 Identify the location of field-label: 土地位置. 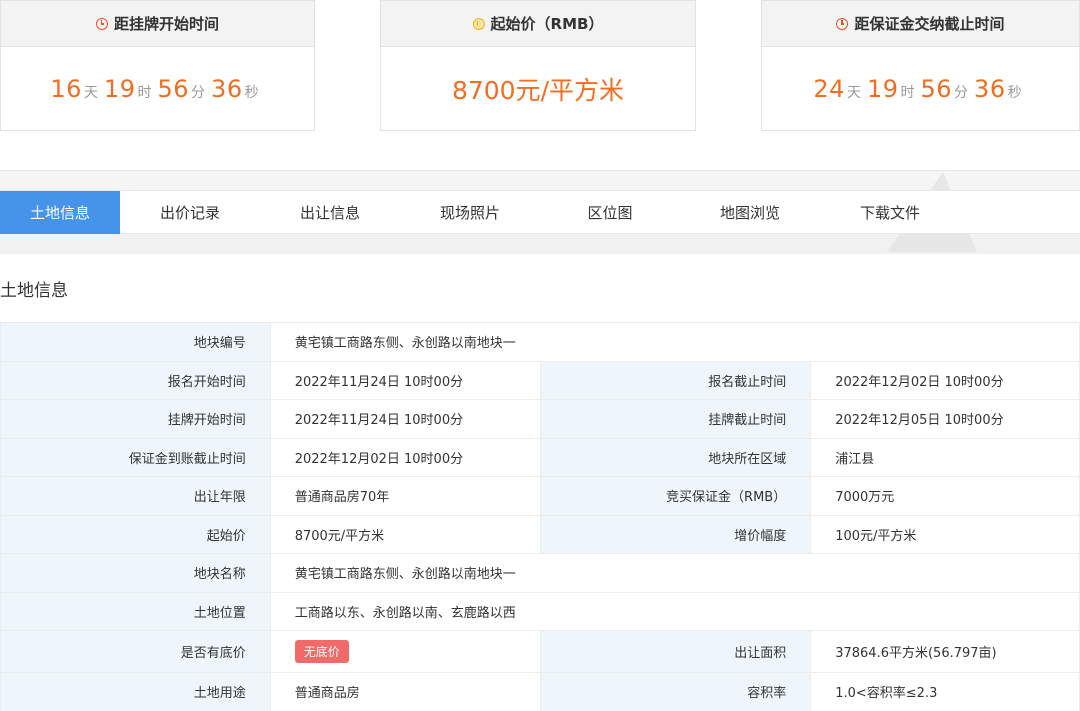
(135, 611).